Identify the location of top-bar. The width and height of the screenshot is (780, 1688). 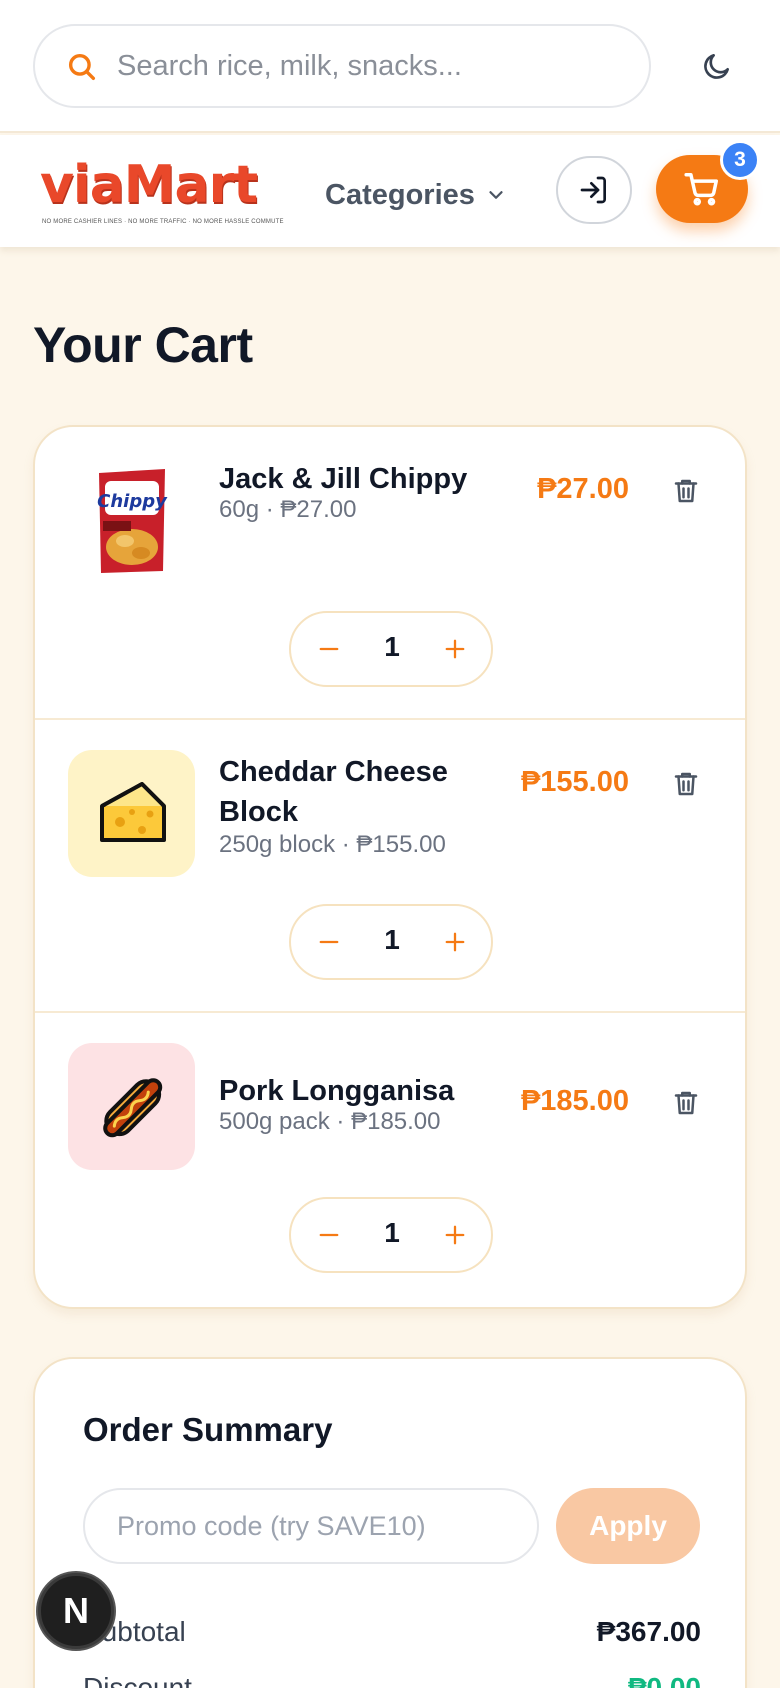
(390, 66).